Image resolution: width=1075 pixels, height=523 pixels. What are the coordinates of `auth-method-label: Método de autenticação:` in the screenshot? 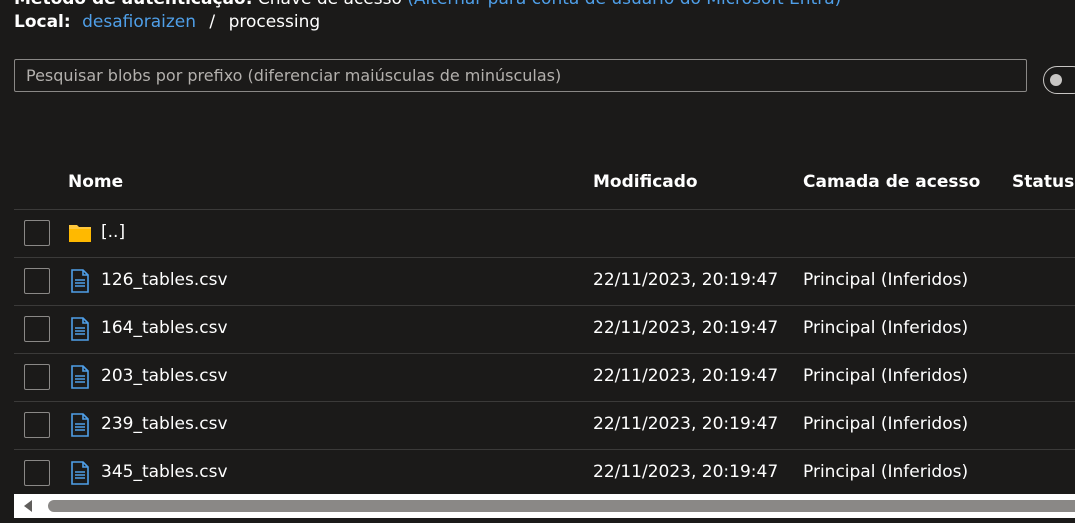 It's located at (133, 4).